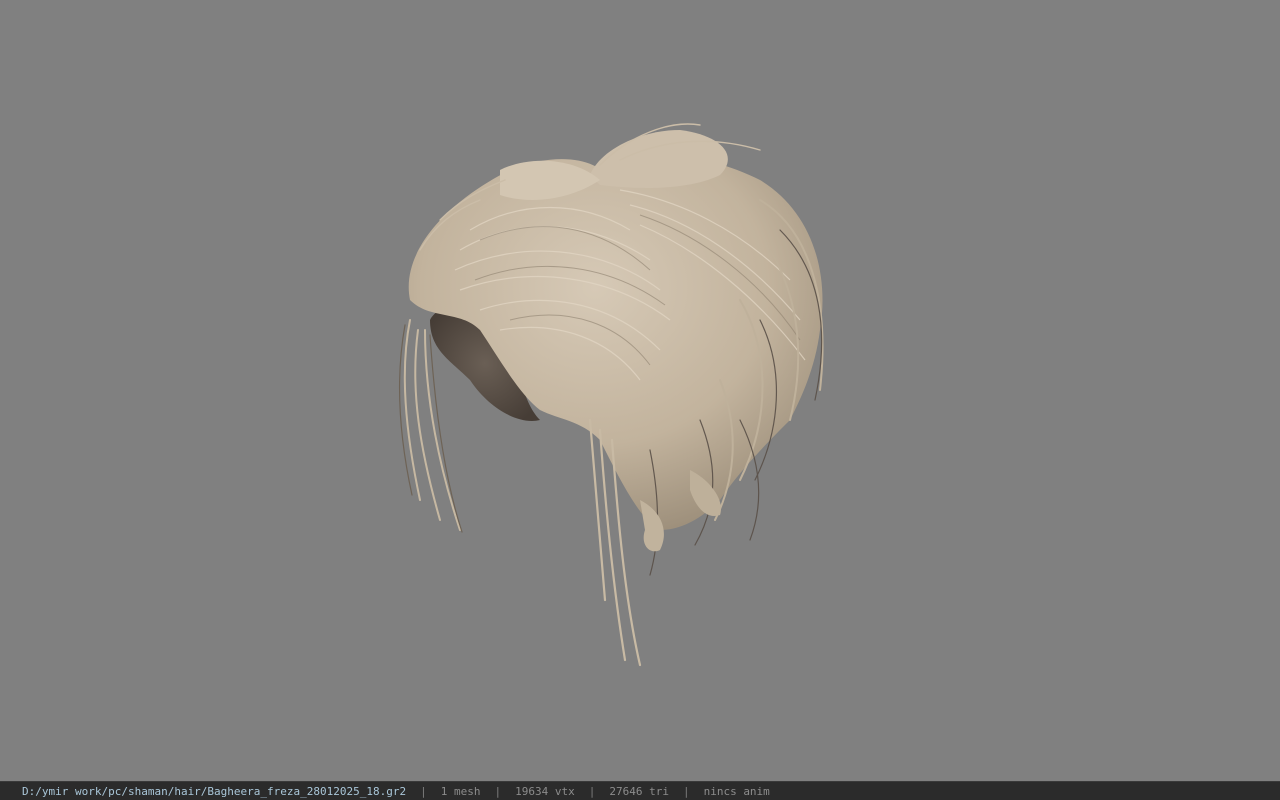 This screenshot has height=800, width=1280. Describe the element at coordinates (736, 791) in the screenshot. I see `animation-status-label: nincs anim` at that location.